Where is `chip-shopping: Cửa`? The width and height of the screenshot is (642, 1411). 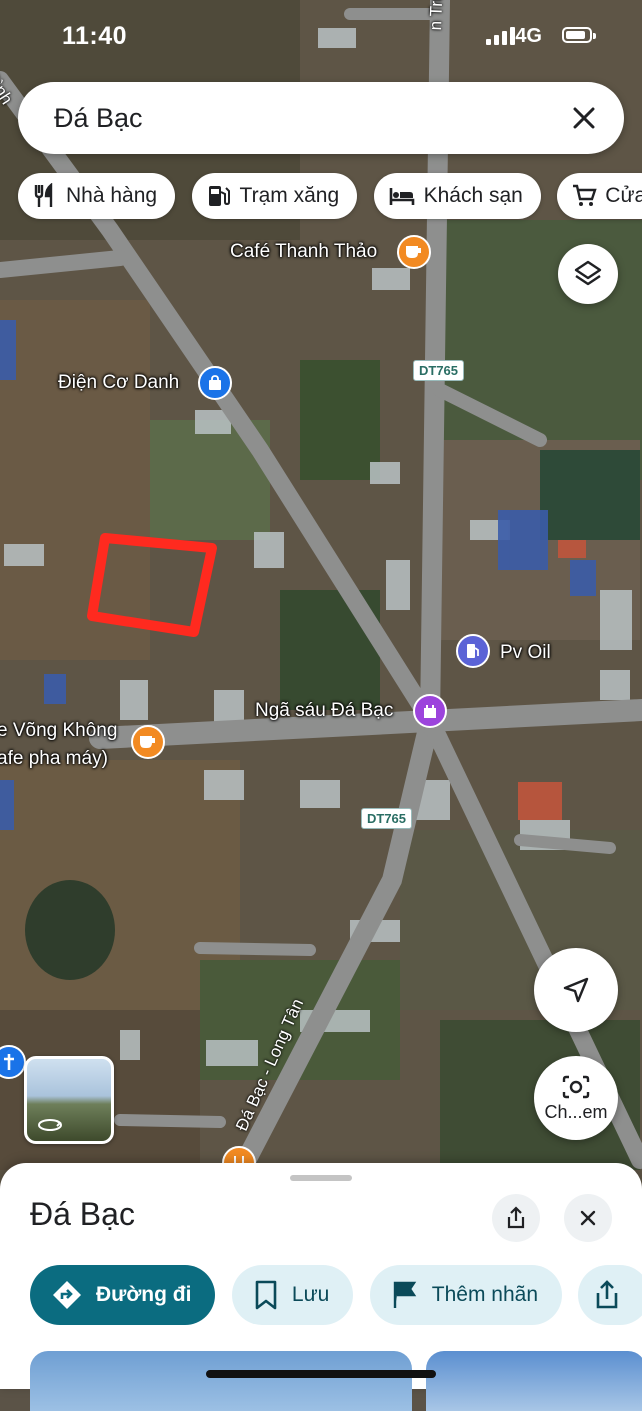
chip-shopping: Cửa is located at coordinates (599, 196).